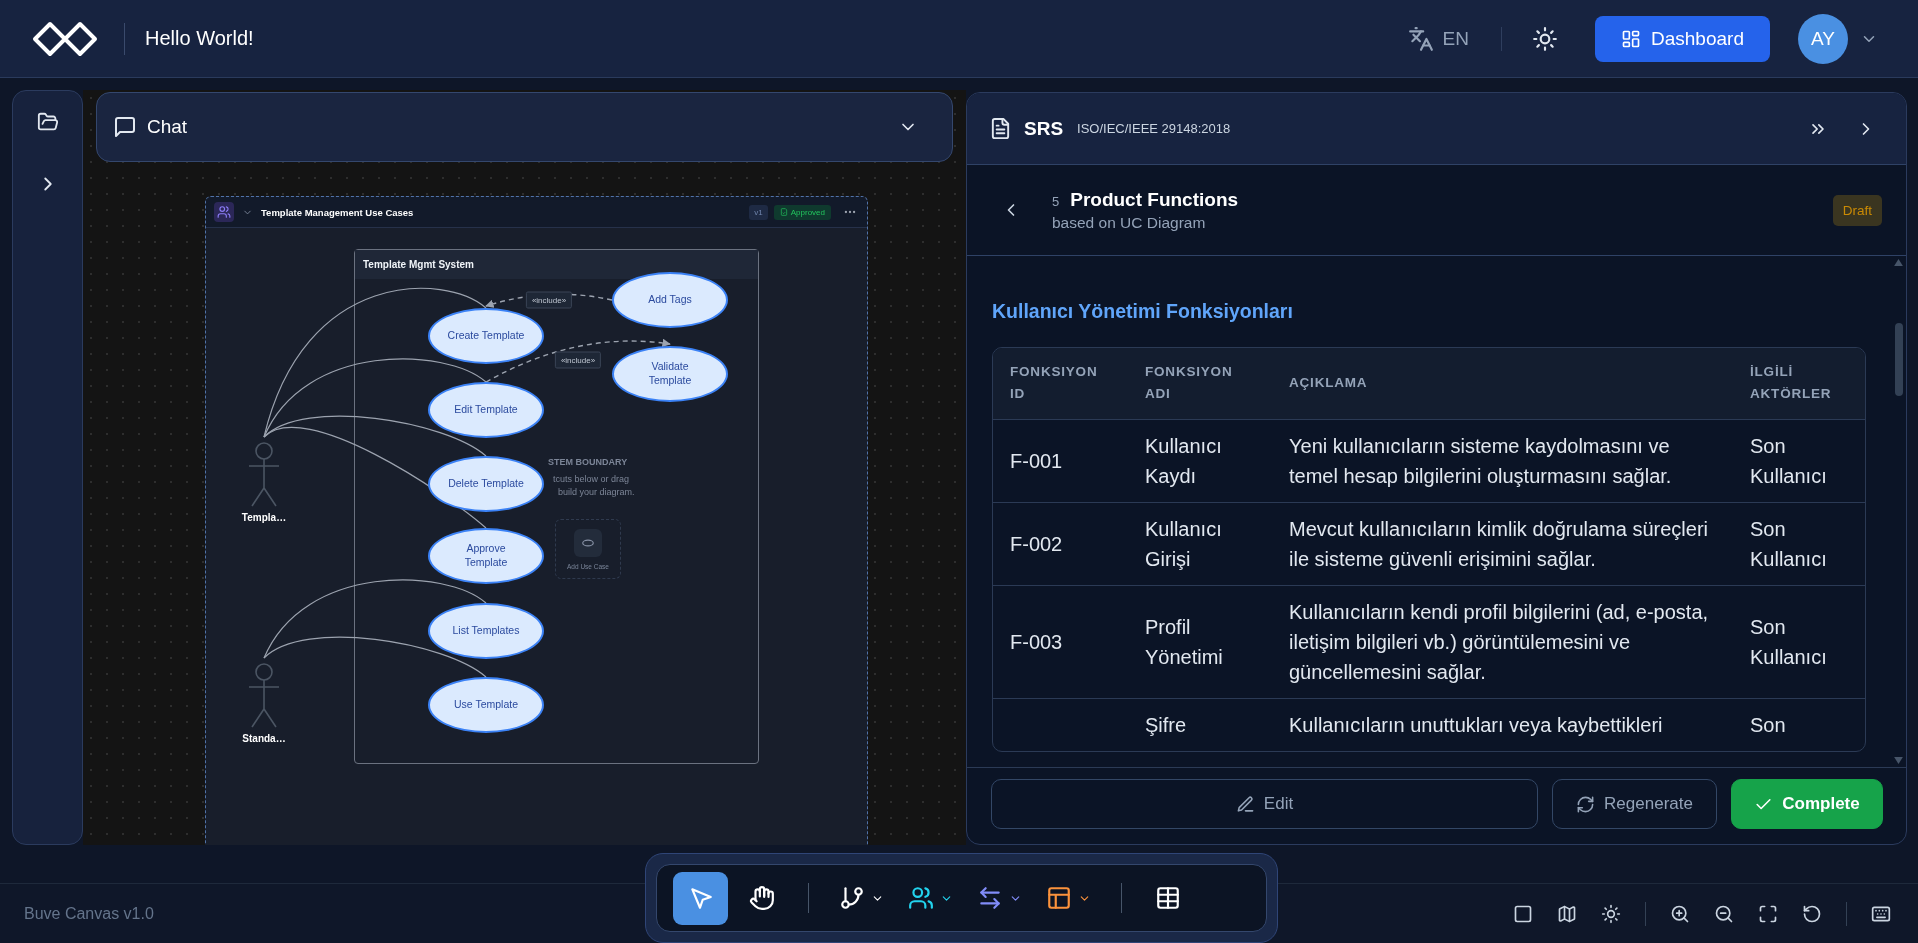 This screenshot has height=943, width=1918. I want to click on hand-icon, so click(762, 898).